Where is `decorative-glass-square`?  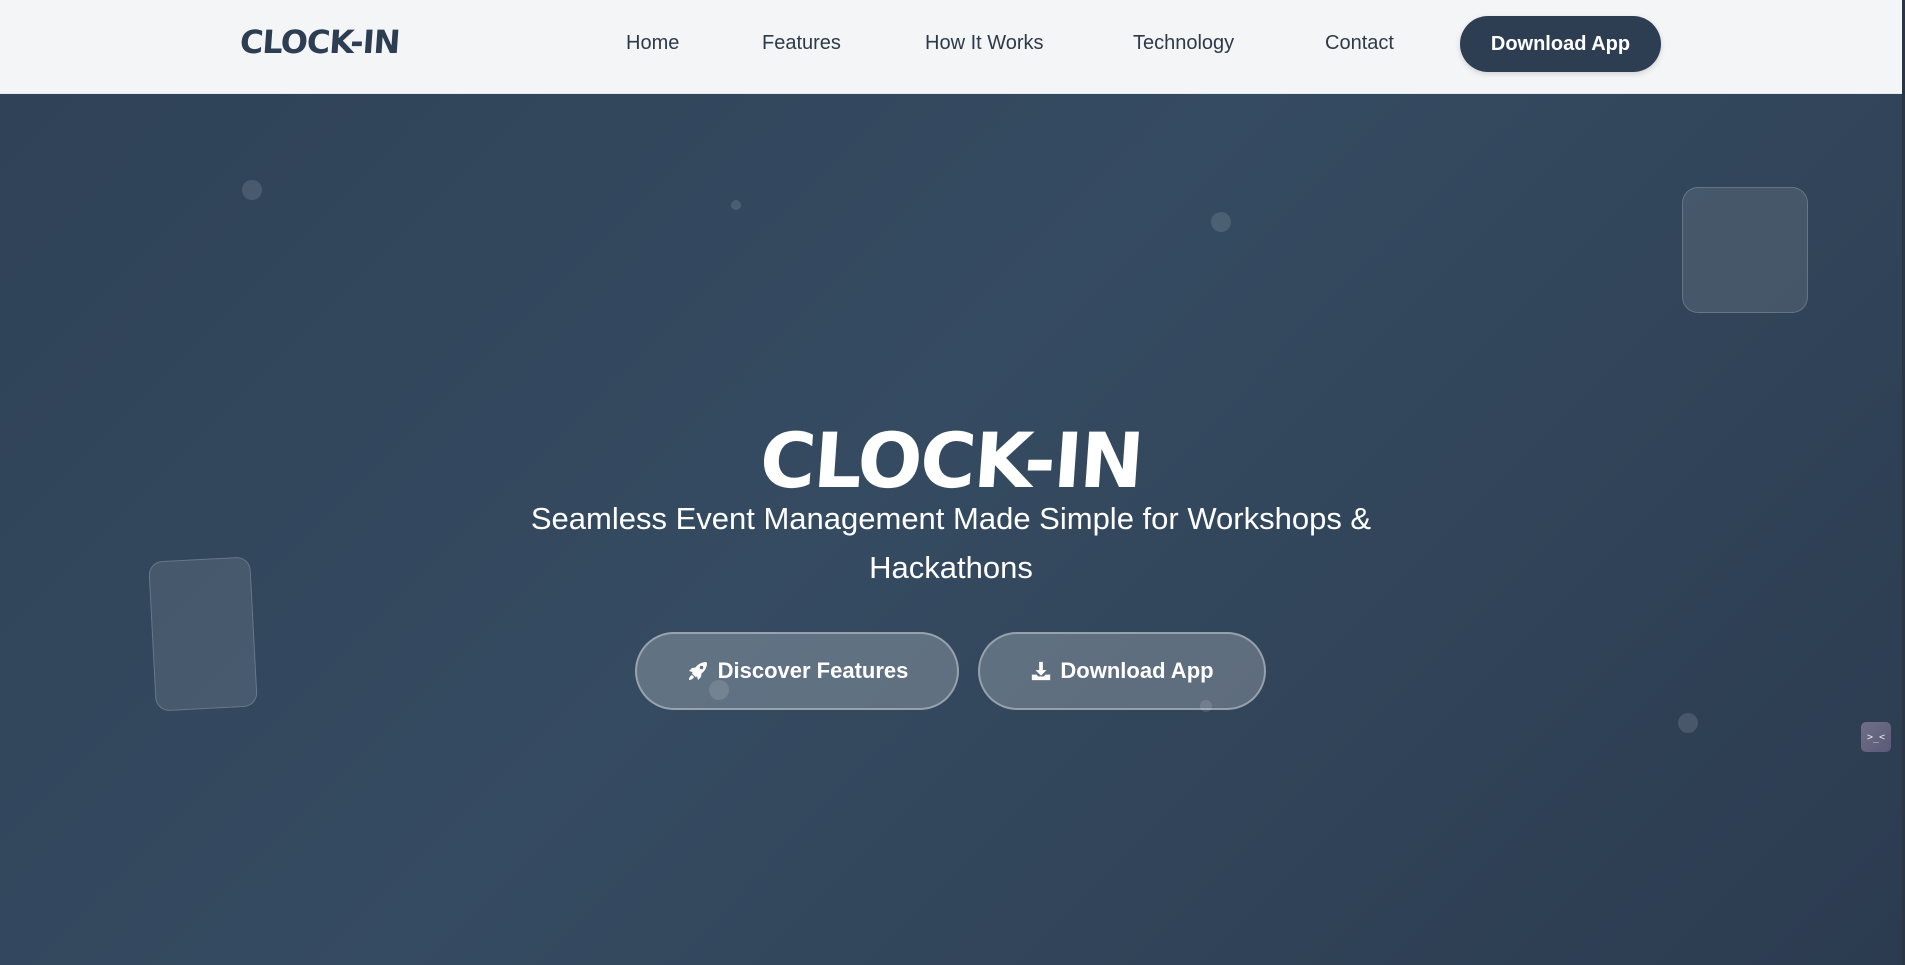
decorative-glass-square is located at coordinates (1745, 250).